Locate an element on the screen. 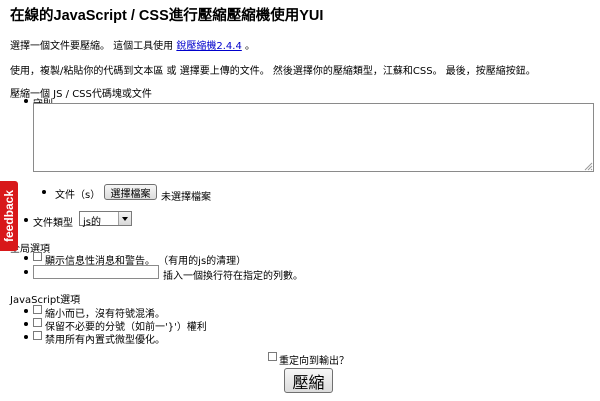  intro-text: 選擇一個文件要壓縮。 這個工具使用 is located at coordinates (92, 46).